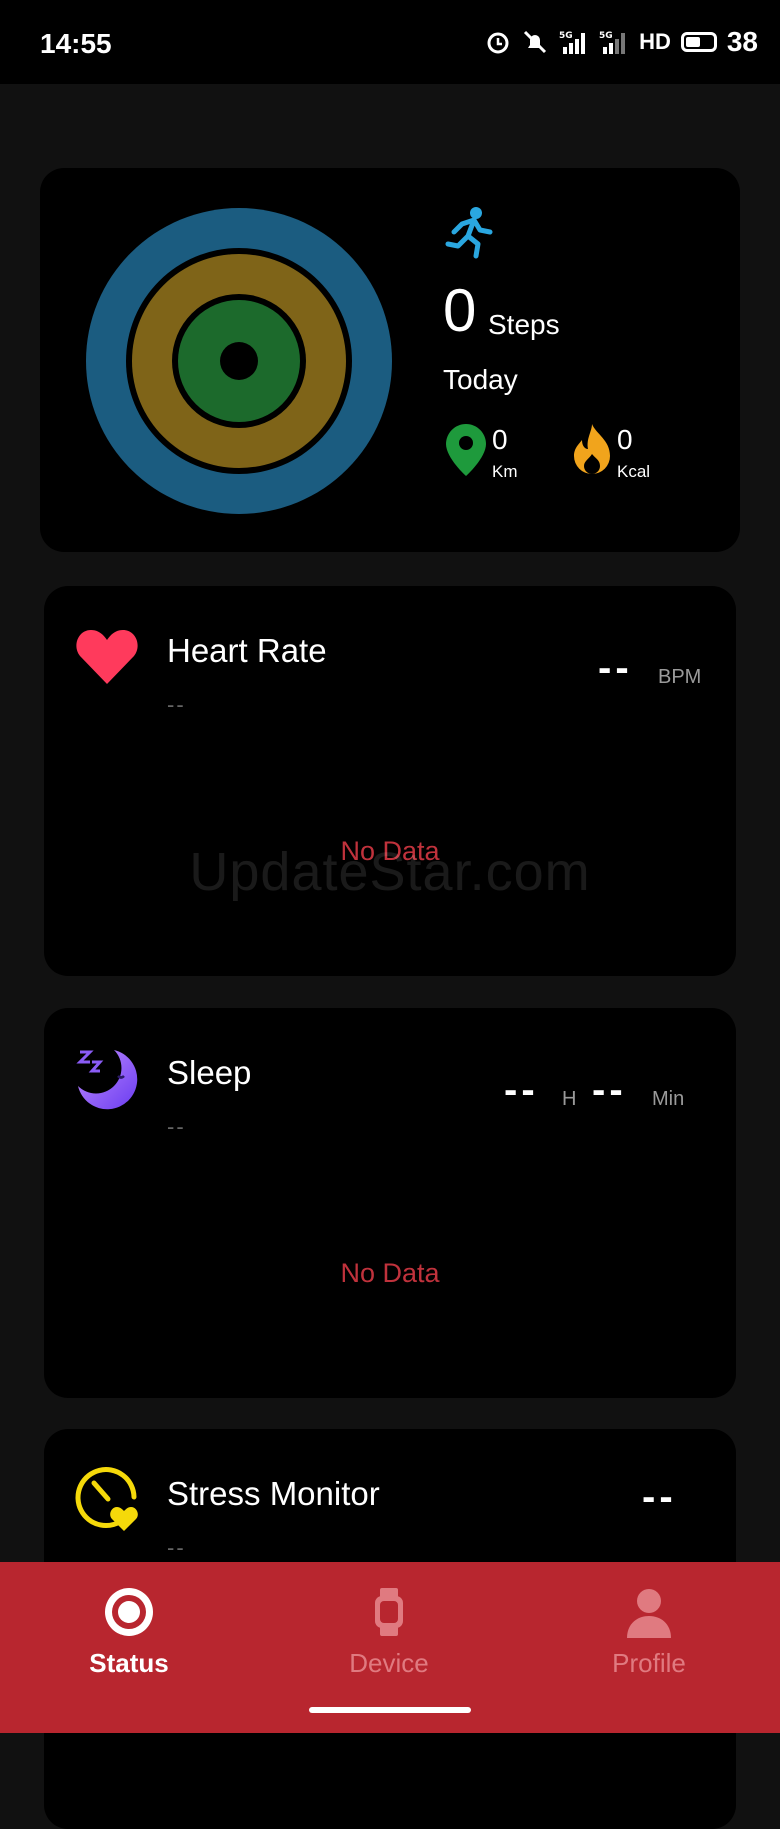  I want to click on calories-unit: Kcal, so click(634, 471).